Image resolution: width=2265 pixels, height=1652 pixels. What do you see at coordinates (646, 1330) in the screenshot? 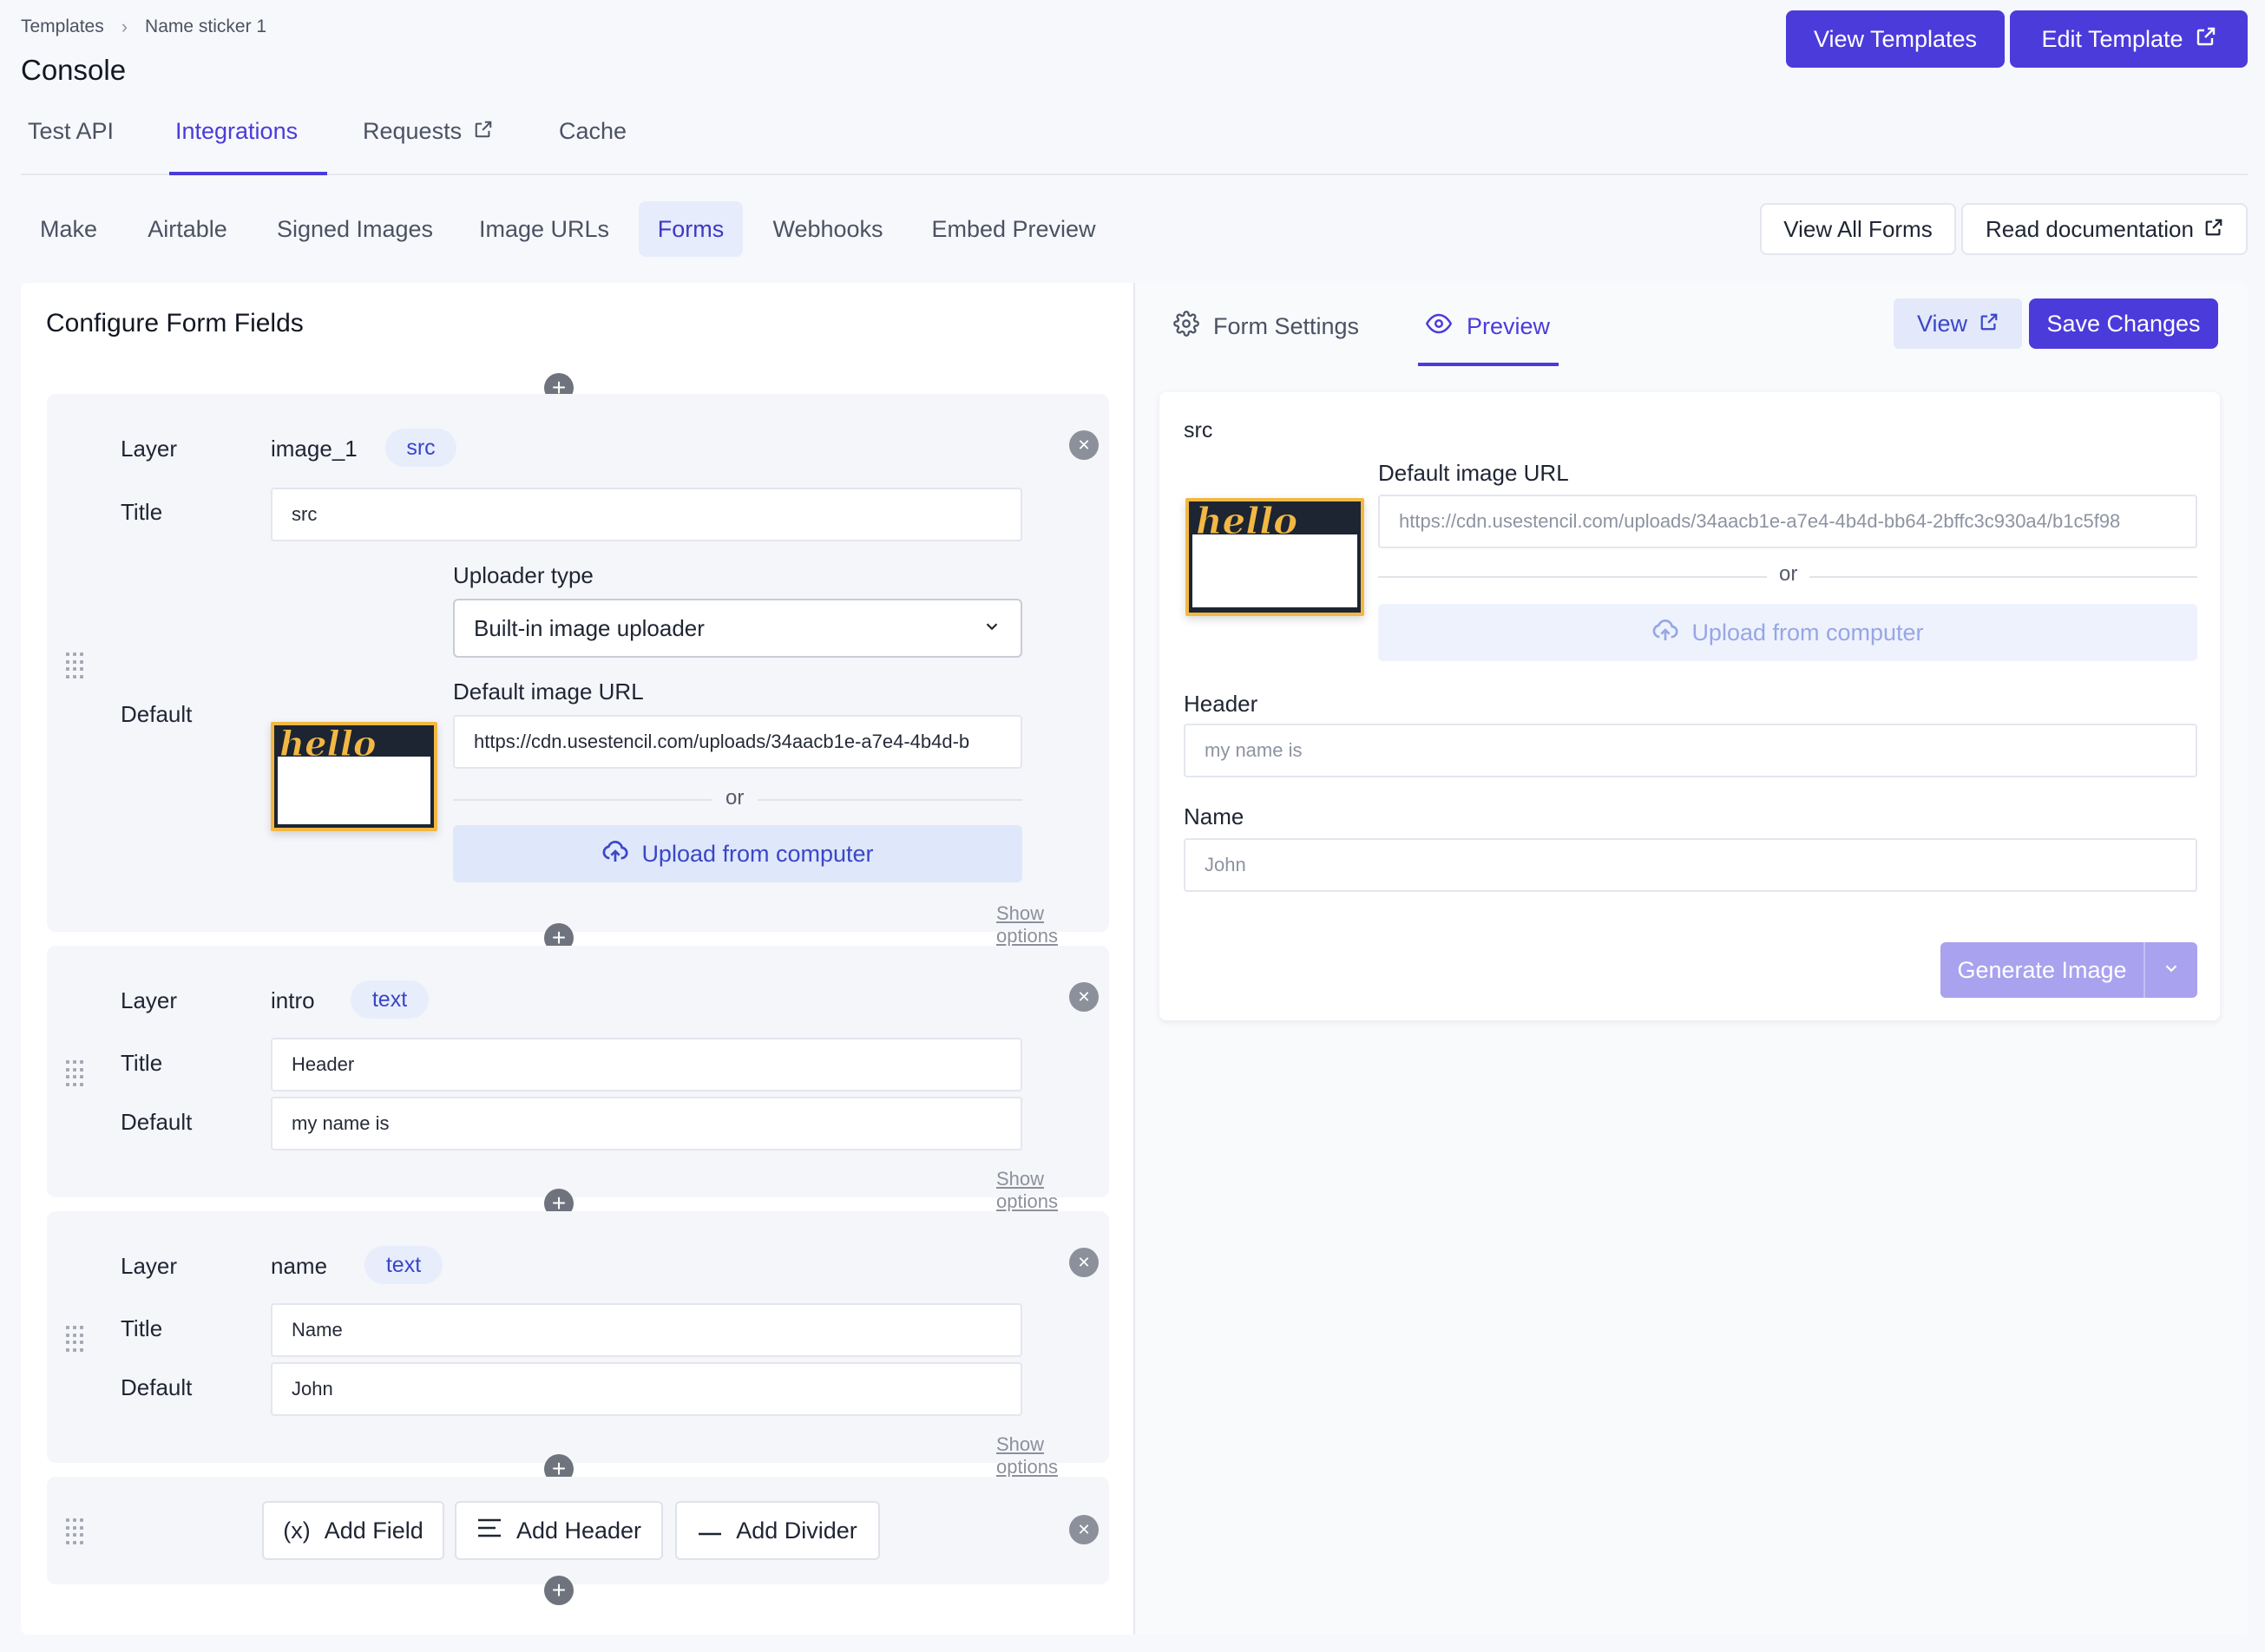
I see `title-input: Name` at bounding box center [646, 1330].